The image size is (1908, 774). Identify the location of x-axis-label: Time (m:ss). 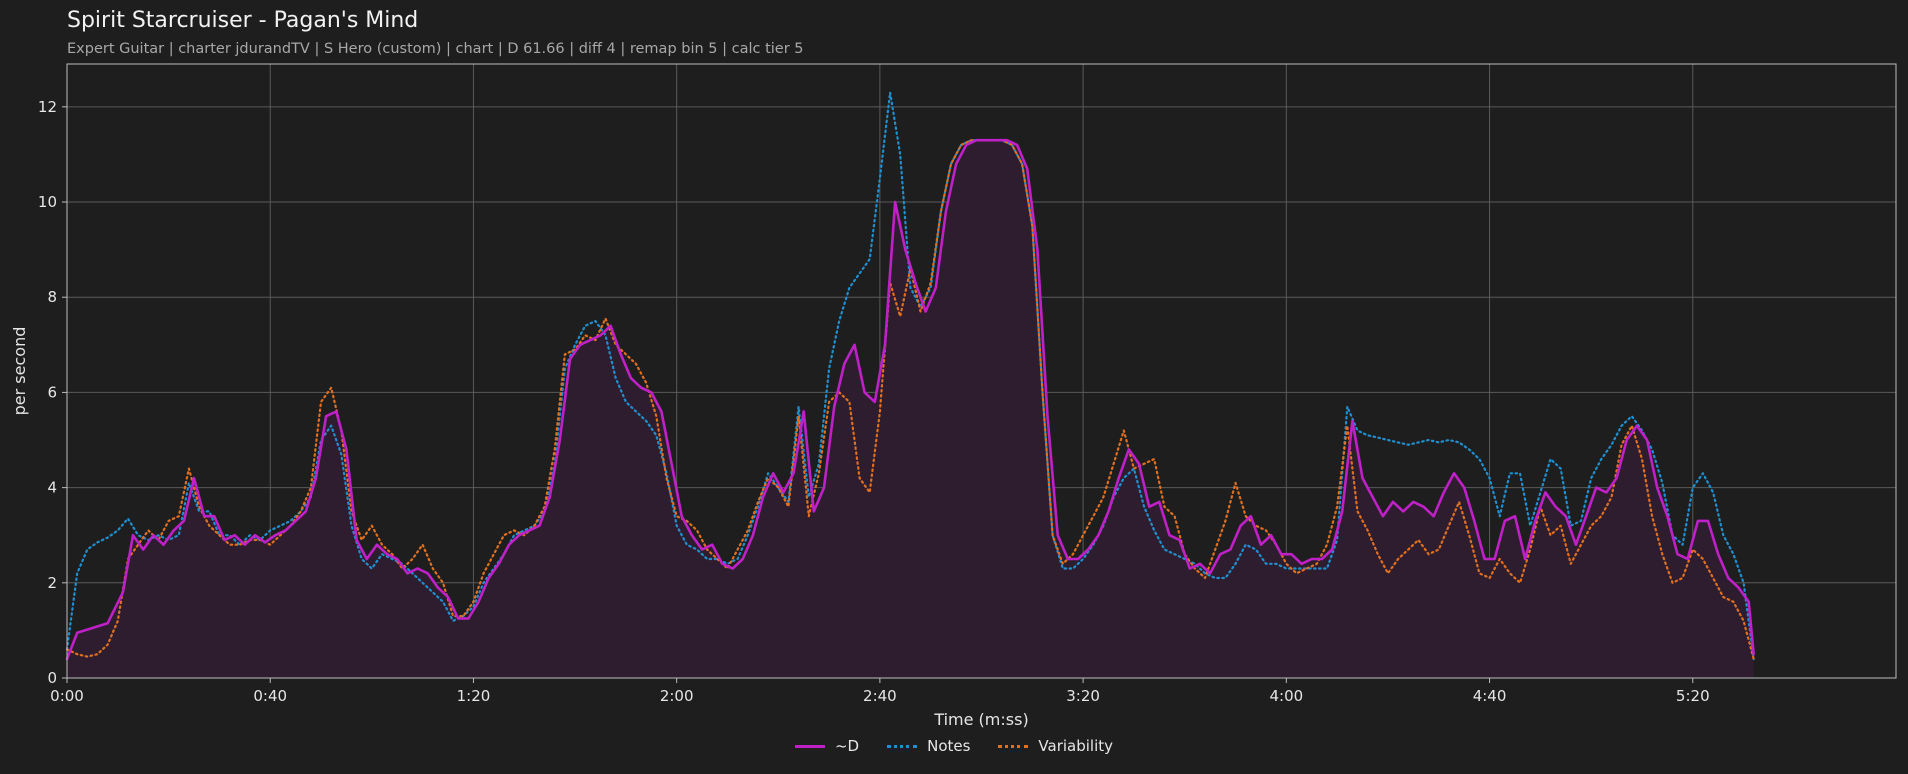
(980, 719).